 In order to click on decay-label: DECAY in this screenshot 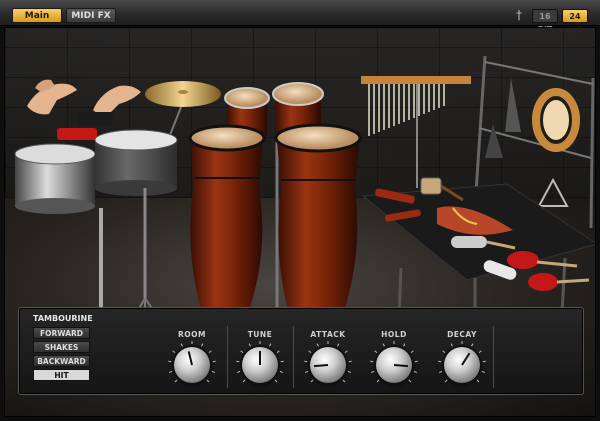, I will do `click(462, 334)`.